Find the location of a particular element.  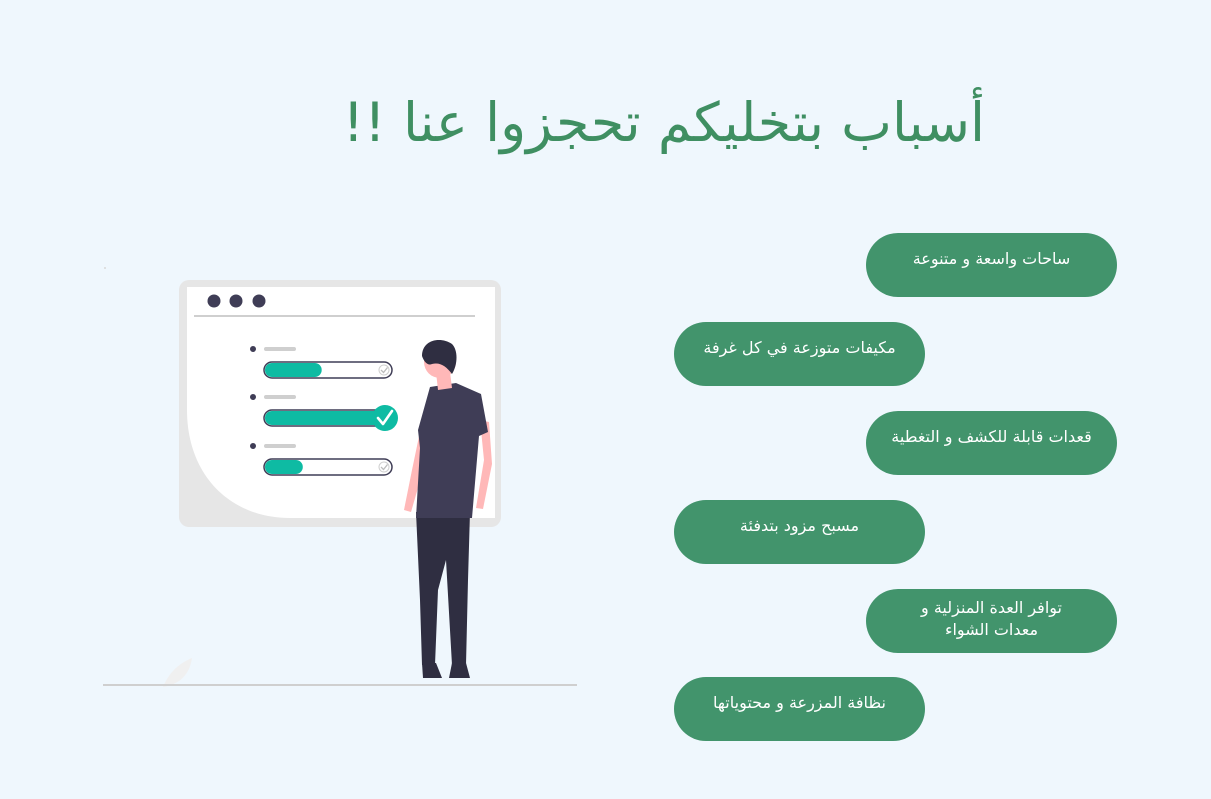

feature-label: مكيفات متوزعة في كل غرفة is located at coordinates (799, 347).